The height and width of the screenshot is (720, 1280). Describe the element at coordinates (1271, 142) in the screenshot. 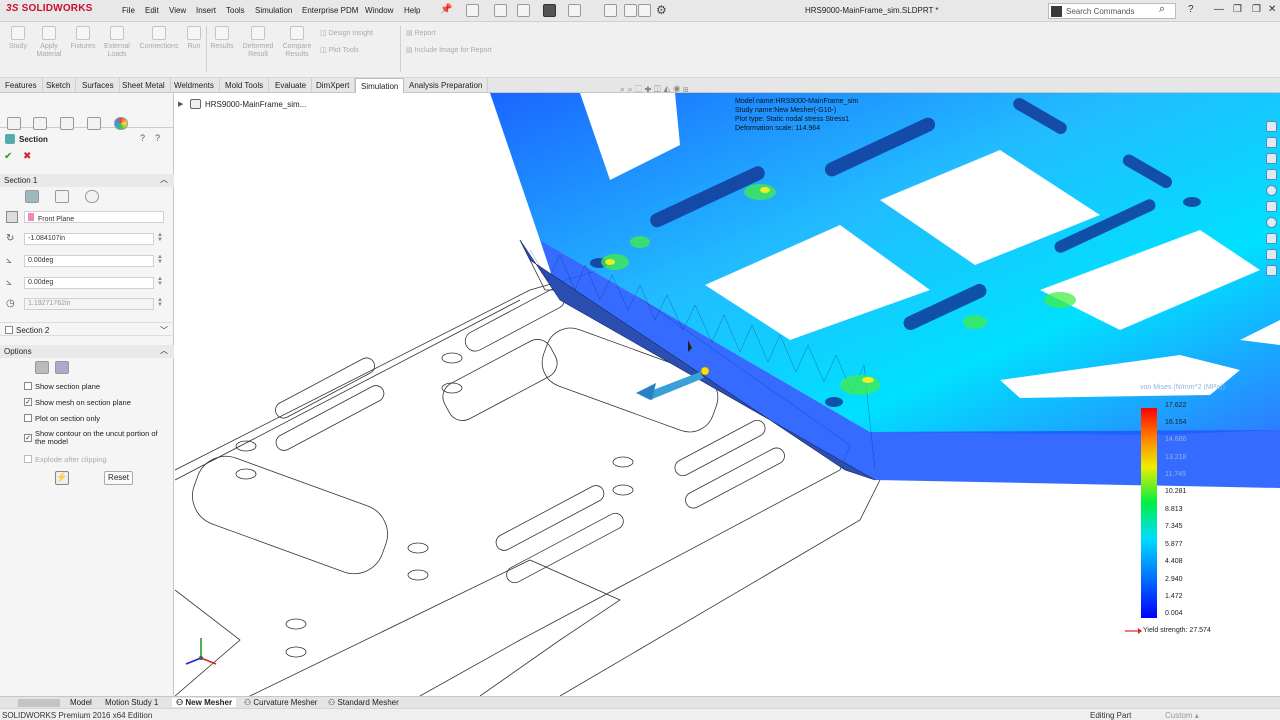

I see `resources-icon` at that location.